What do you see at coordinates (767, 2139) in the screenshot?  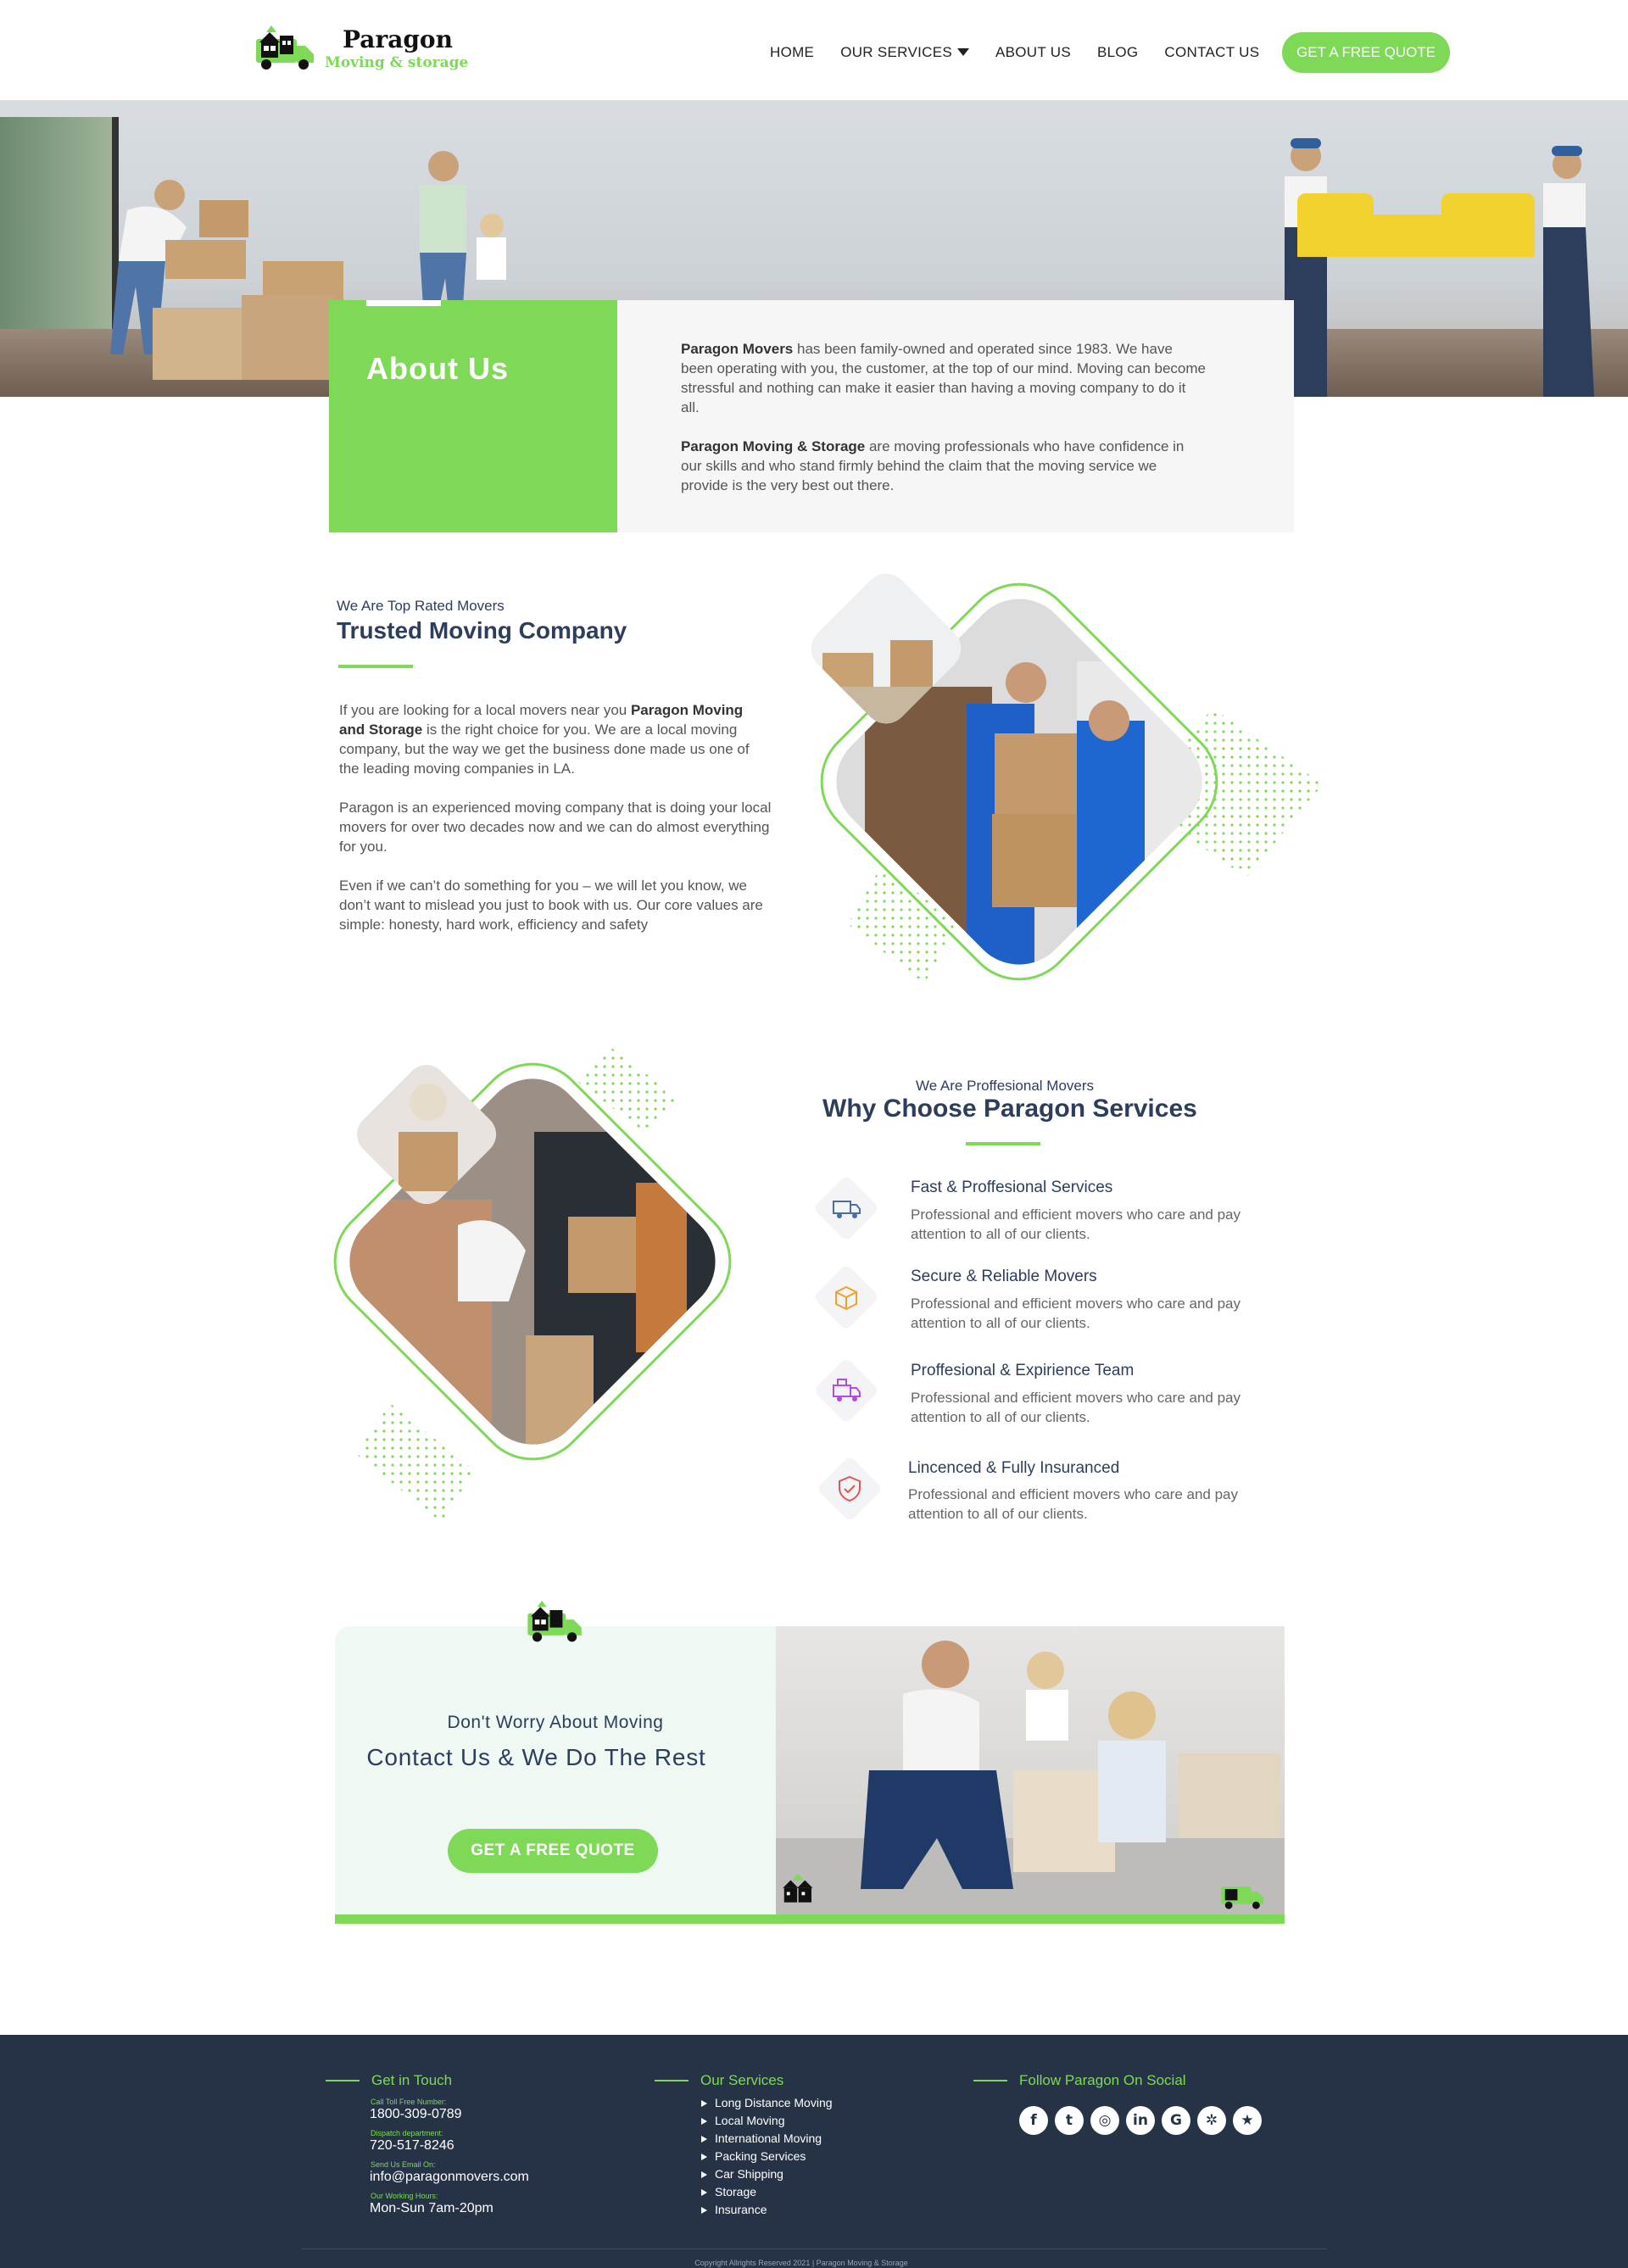 I see `footer-service-item: International Moving` at bounding box center [767, 2139].